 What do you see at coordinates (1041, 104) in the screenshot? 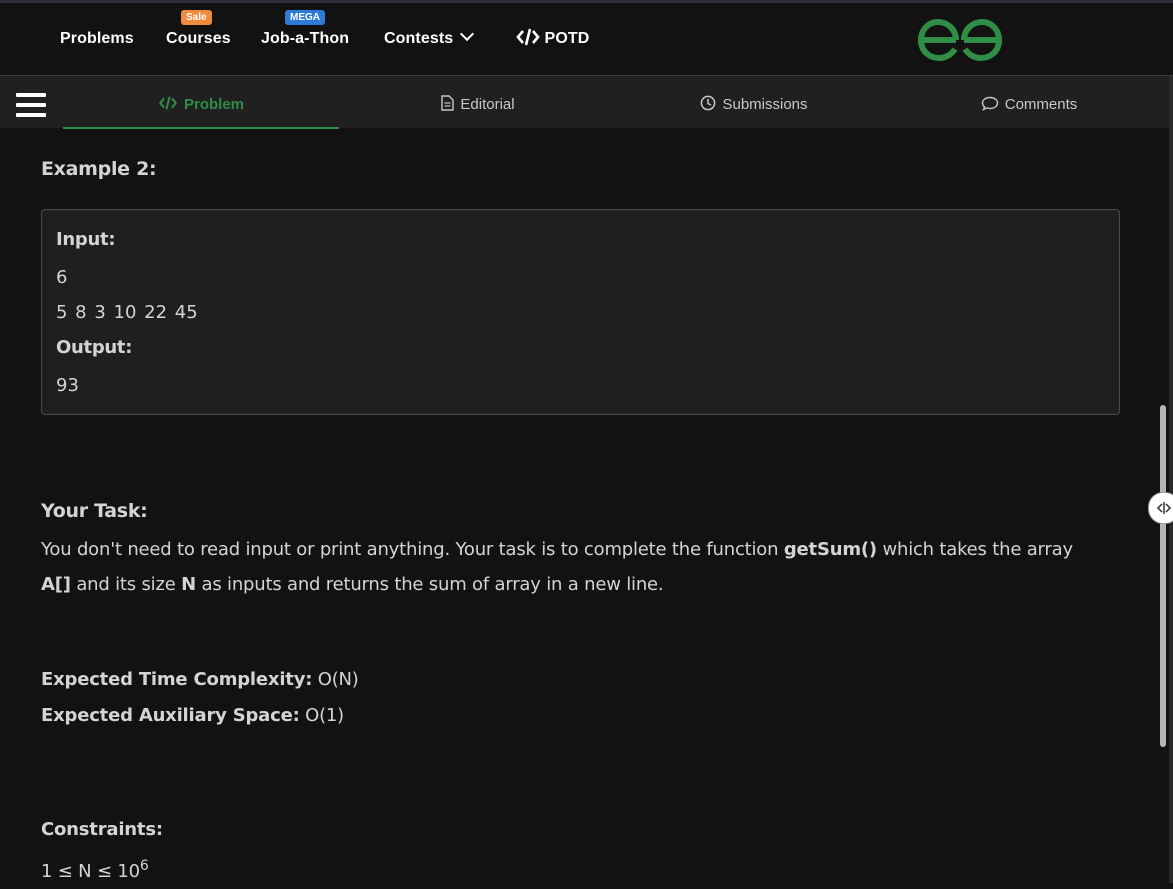
I see `tab-comments-label: Comments` at bounding box center [1041, 104].